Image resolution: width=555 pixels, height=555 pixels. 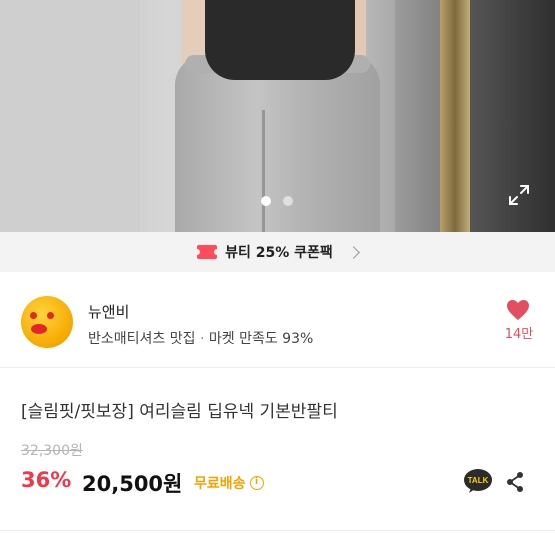 I want to click on seller-tagline: 반소매티셔츠 맛집, so click(x=142, y=339).